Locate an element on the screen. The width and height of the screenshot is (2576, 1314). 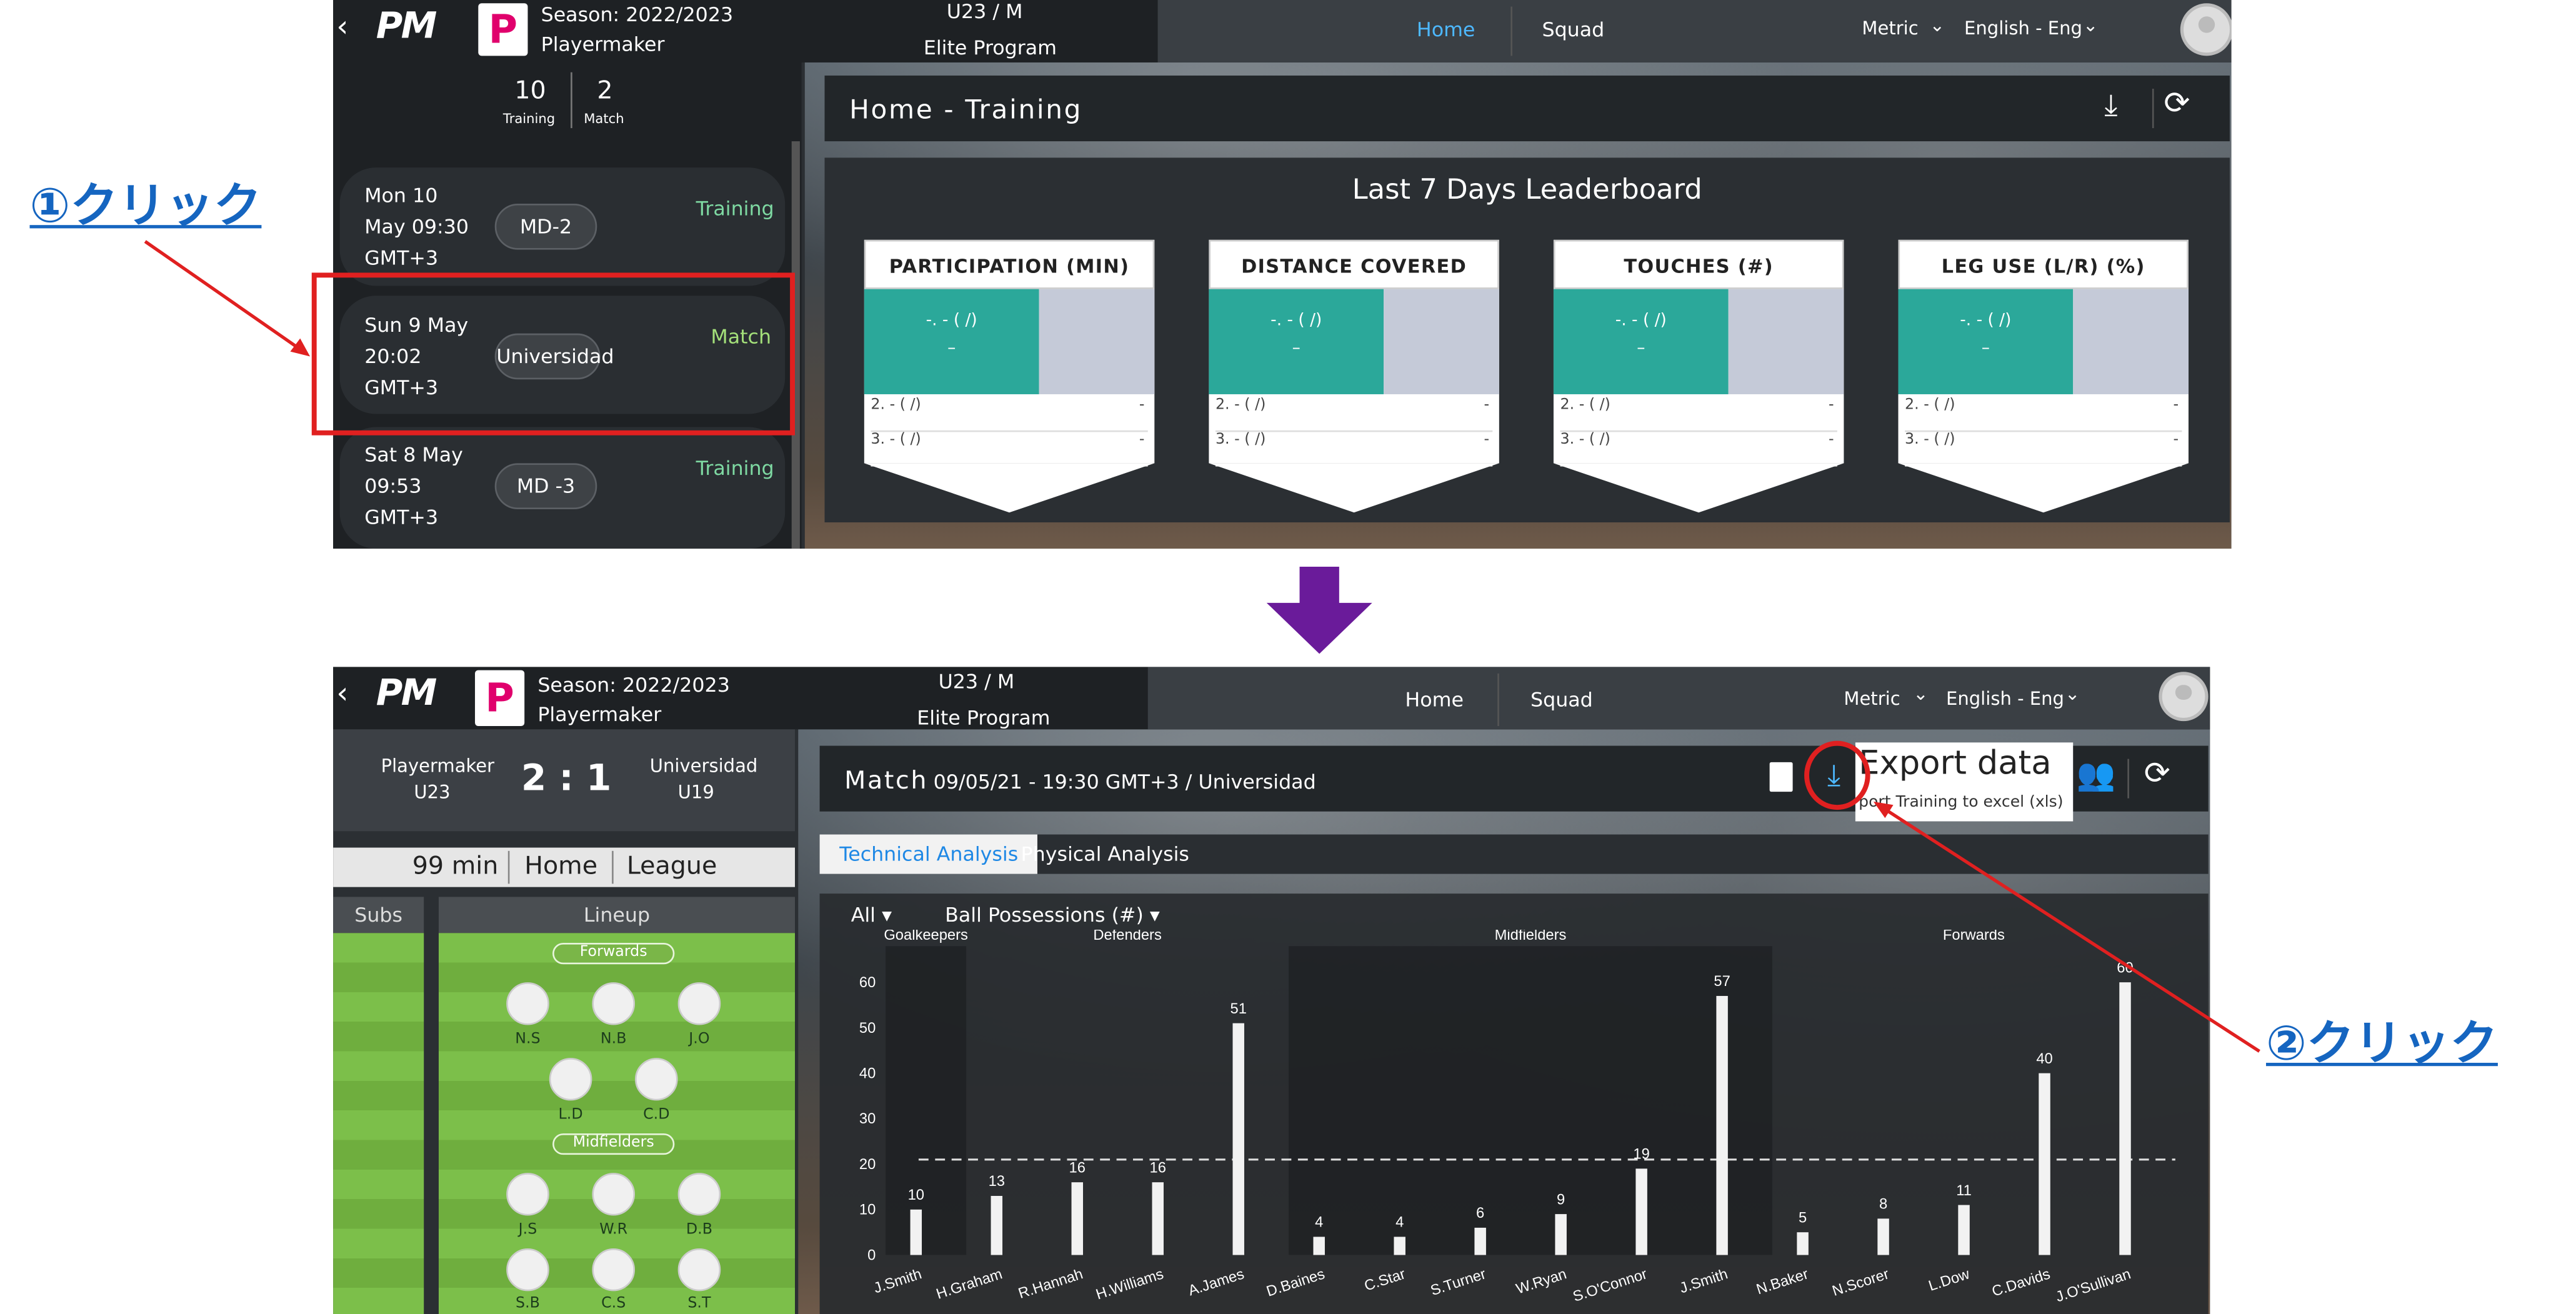
bar-value-label: 4 is located at coordinates (1319, 1223).